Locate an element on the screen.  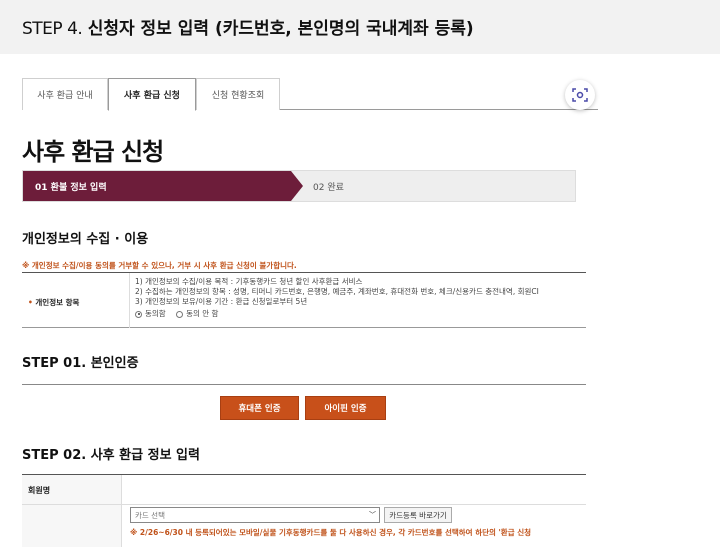
ipin-auth-button: 아이핀 인증 is located at coordinates (345, 408).